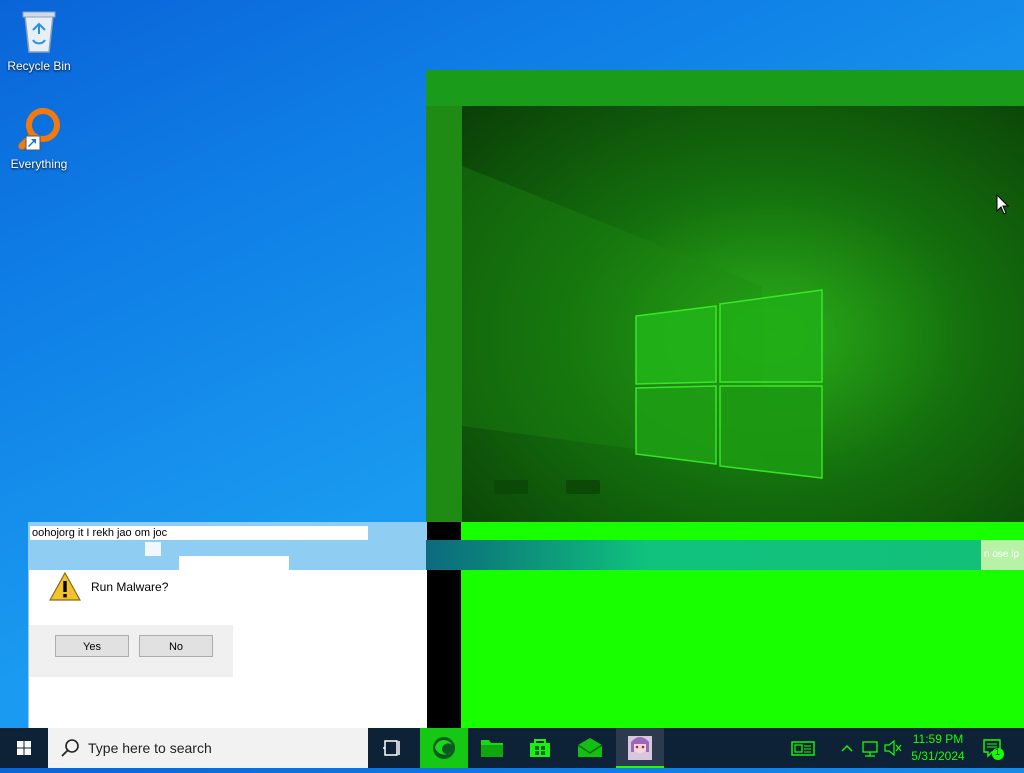 Image resolution: width=1024 pixels, height=773 pixels. I want to click on taskbar-running-app, so click(640, 748).